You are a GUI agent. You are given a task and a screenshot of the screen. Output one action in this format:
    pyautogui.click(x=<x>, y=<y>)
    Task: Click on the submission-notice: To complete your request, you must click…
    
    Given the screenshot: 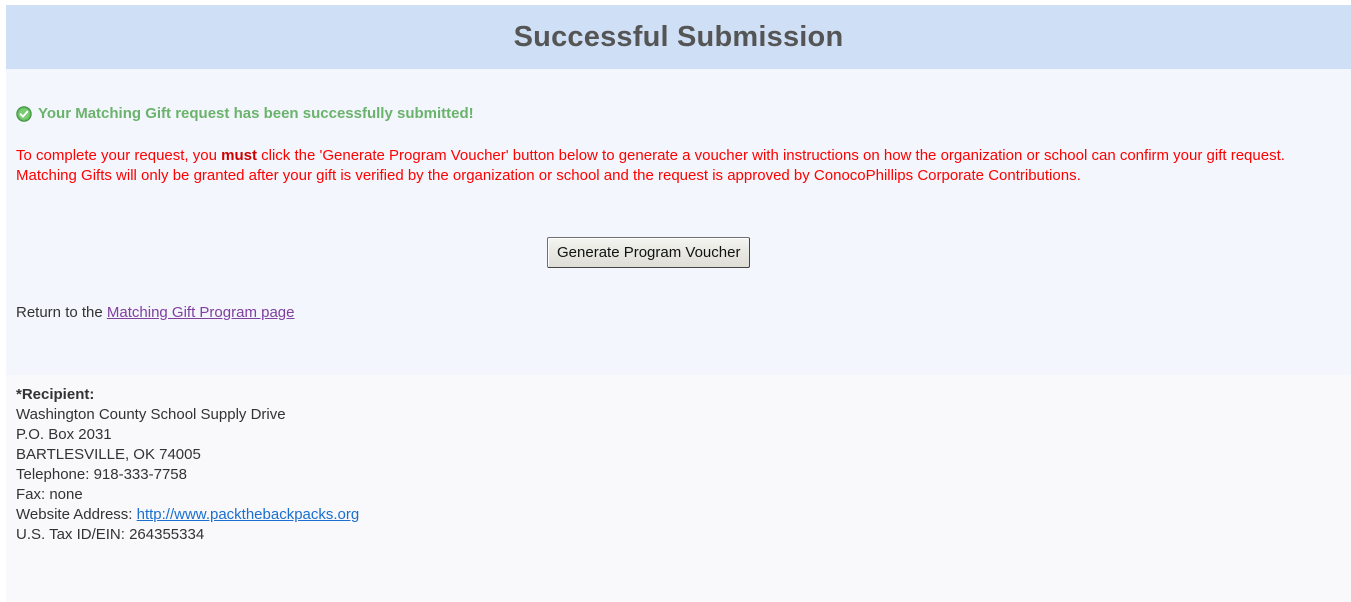 What is the action you would take?
    pyautogui.click(x=679, y=166)
    